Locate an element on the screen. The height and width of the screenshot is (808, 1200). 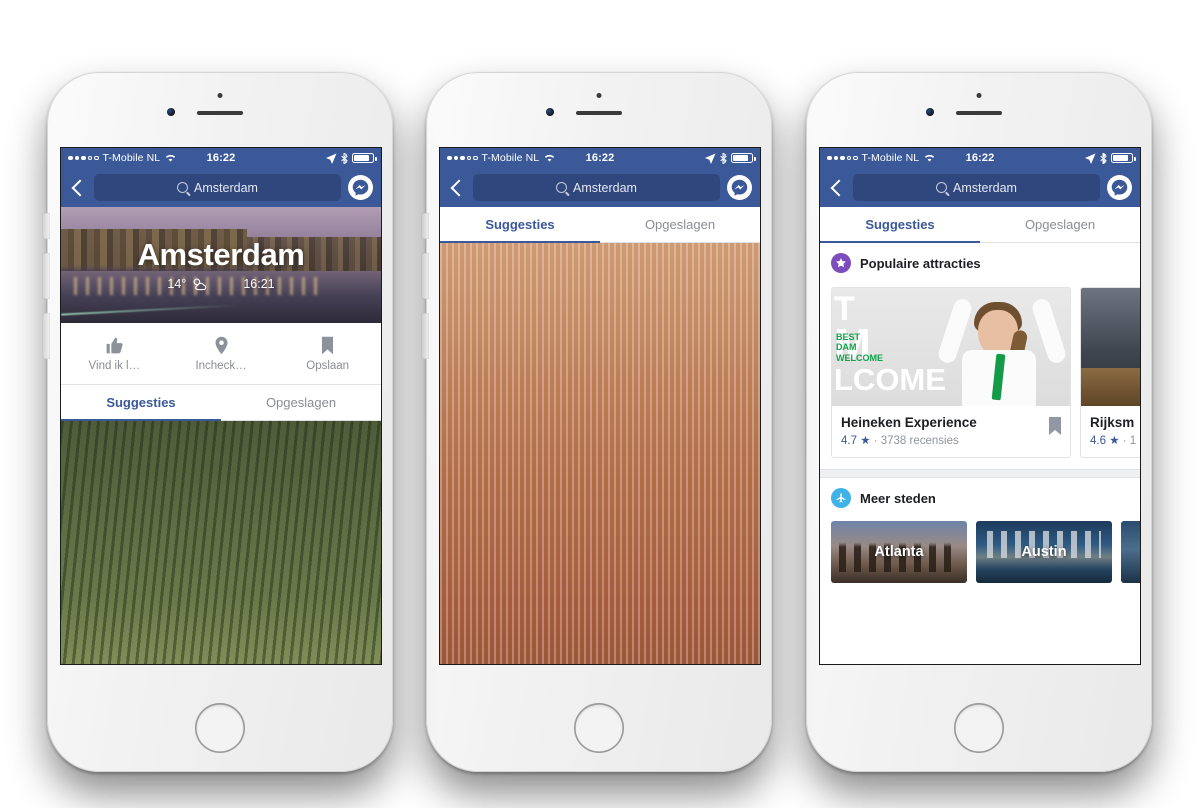
partly-cloudy-icon is located at coordinates (200, 284).